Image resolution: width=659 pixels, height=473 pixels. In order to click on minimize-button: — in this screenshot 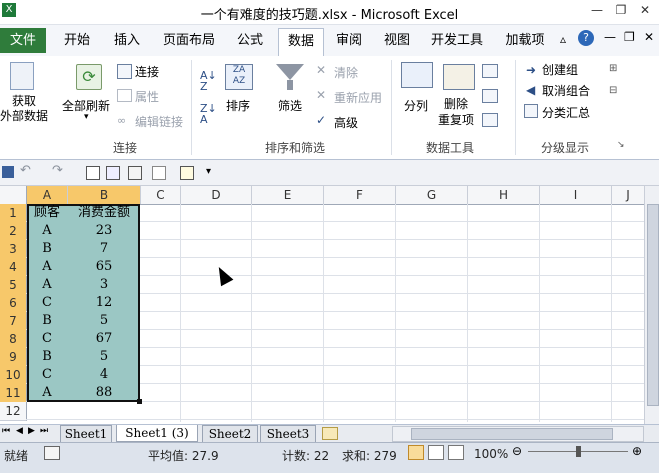, I will do `click(597, 11)`.